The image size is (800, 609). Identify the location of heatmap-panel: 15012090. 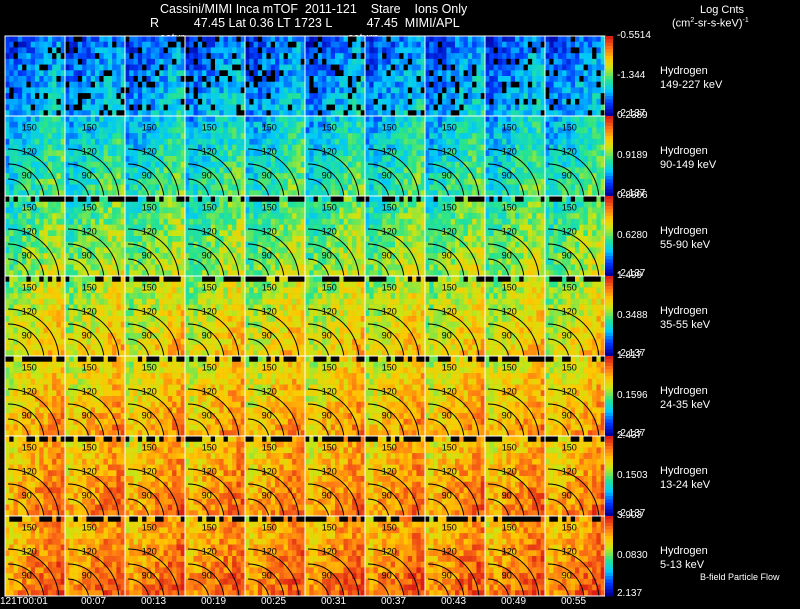
(35, 158).